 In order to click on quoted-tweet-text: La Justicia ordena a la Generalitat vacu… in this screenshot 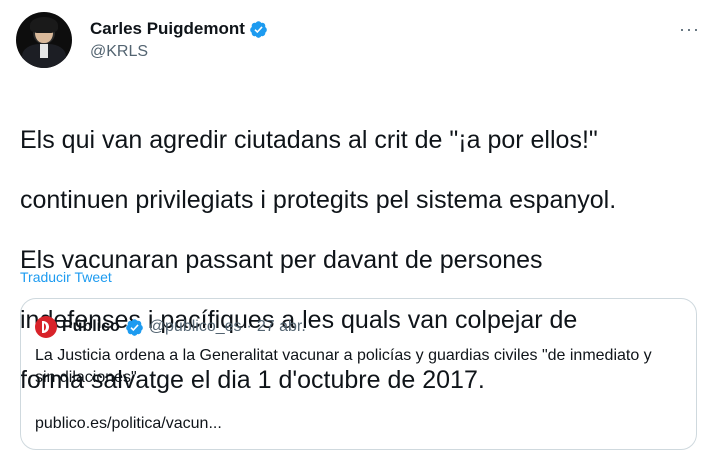, I will do `click(343, 366)`.